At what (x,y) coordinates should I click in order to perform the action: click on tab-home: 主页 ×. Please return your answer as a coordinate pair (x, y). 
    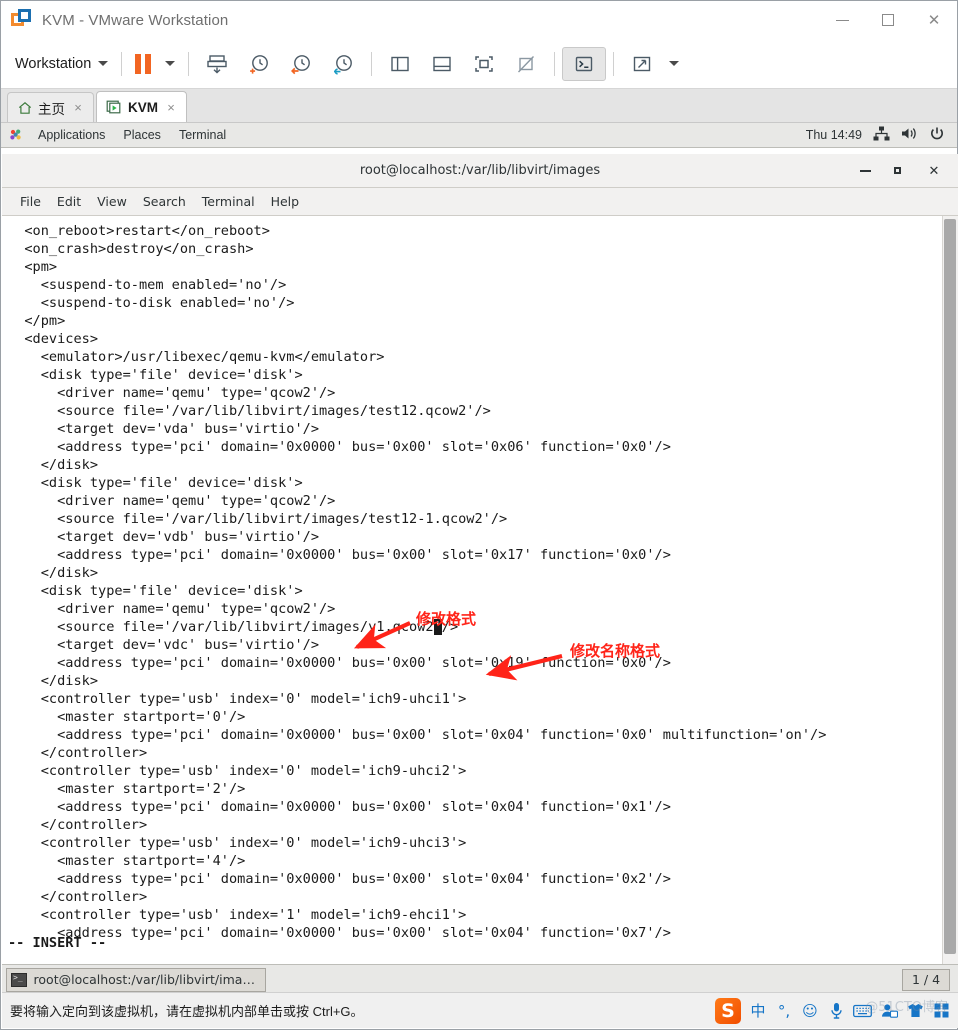
    Looking at the image, I should click on (50, 107).